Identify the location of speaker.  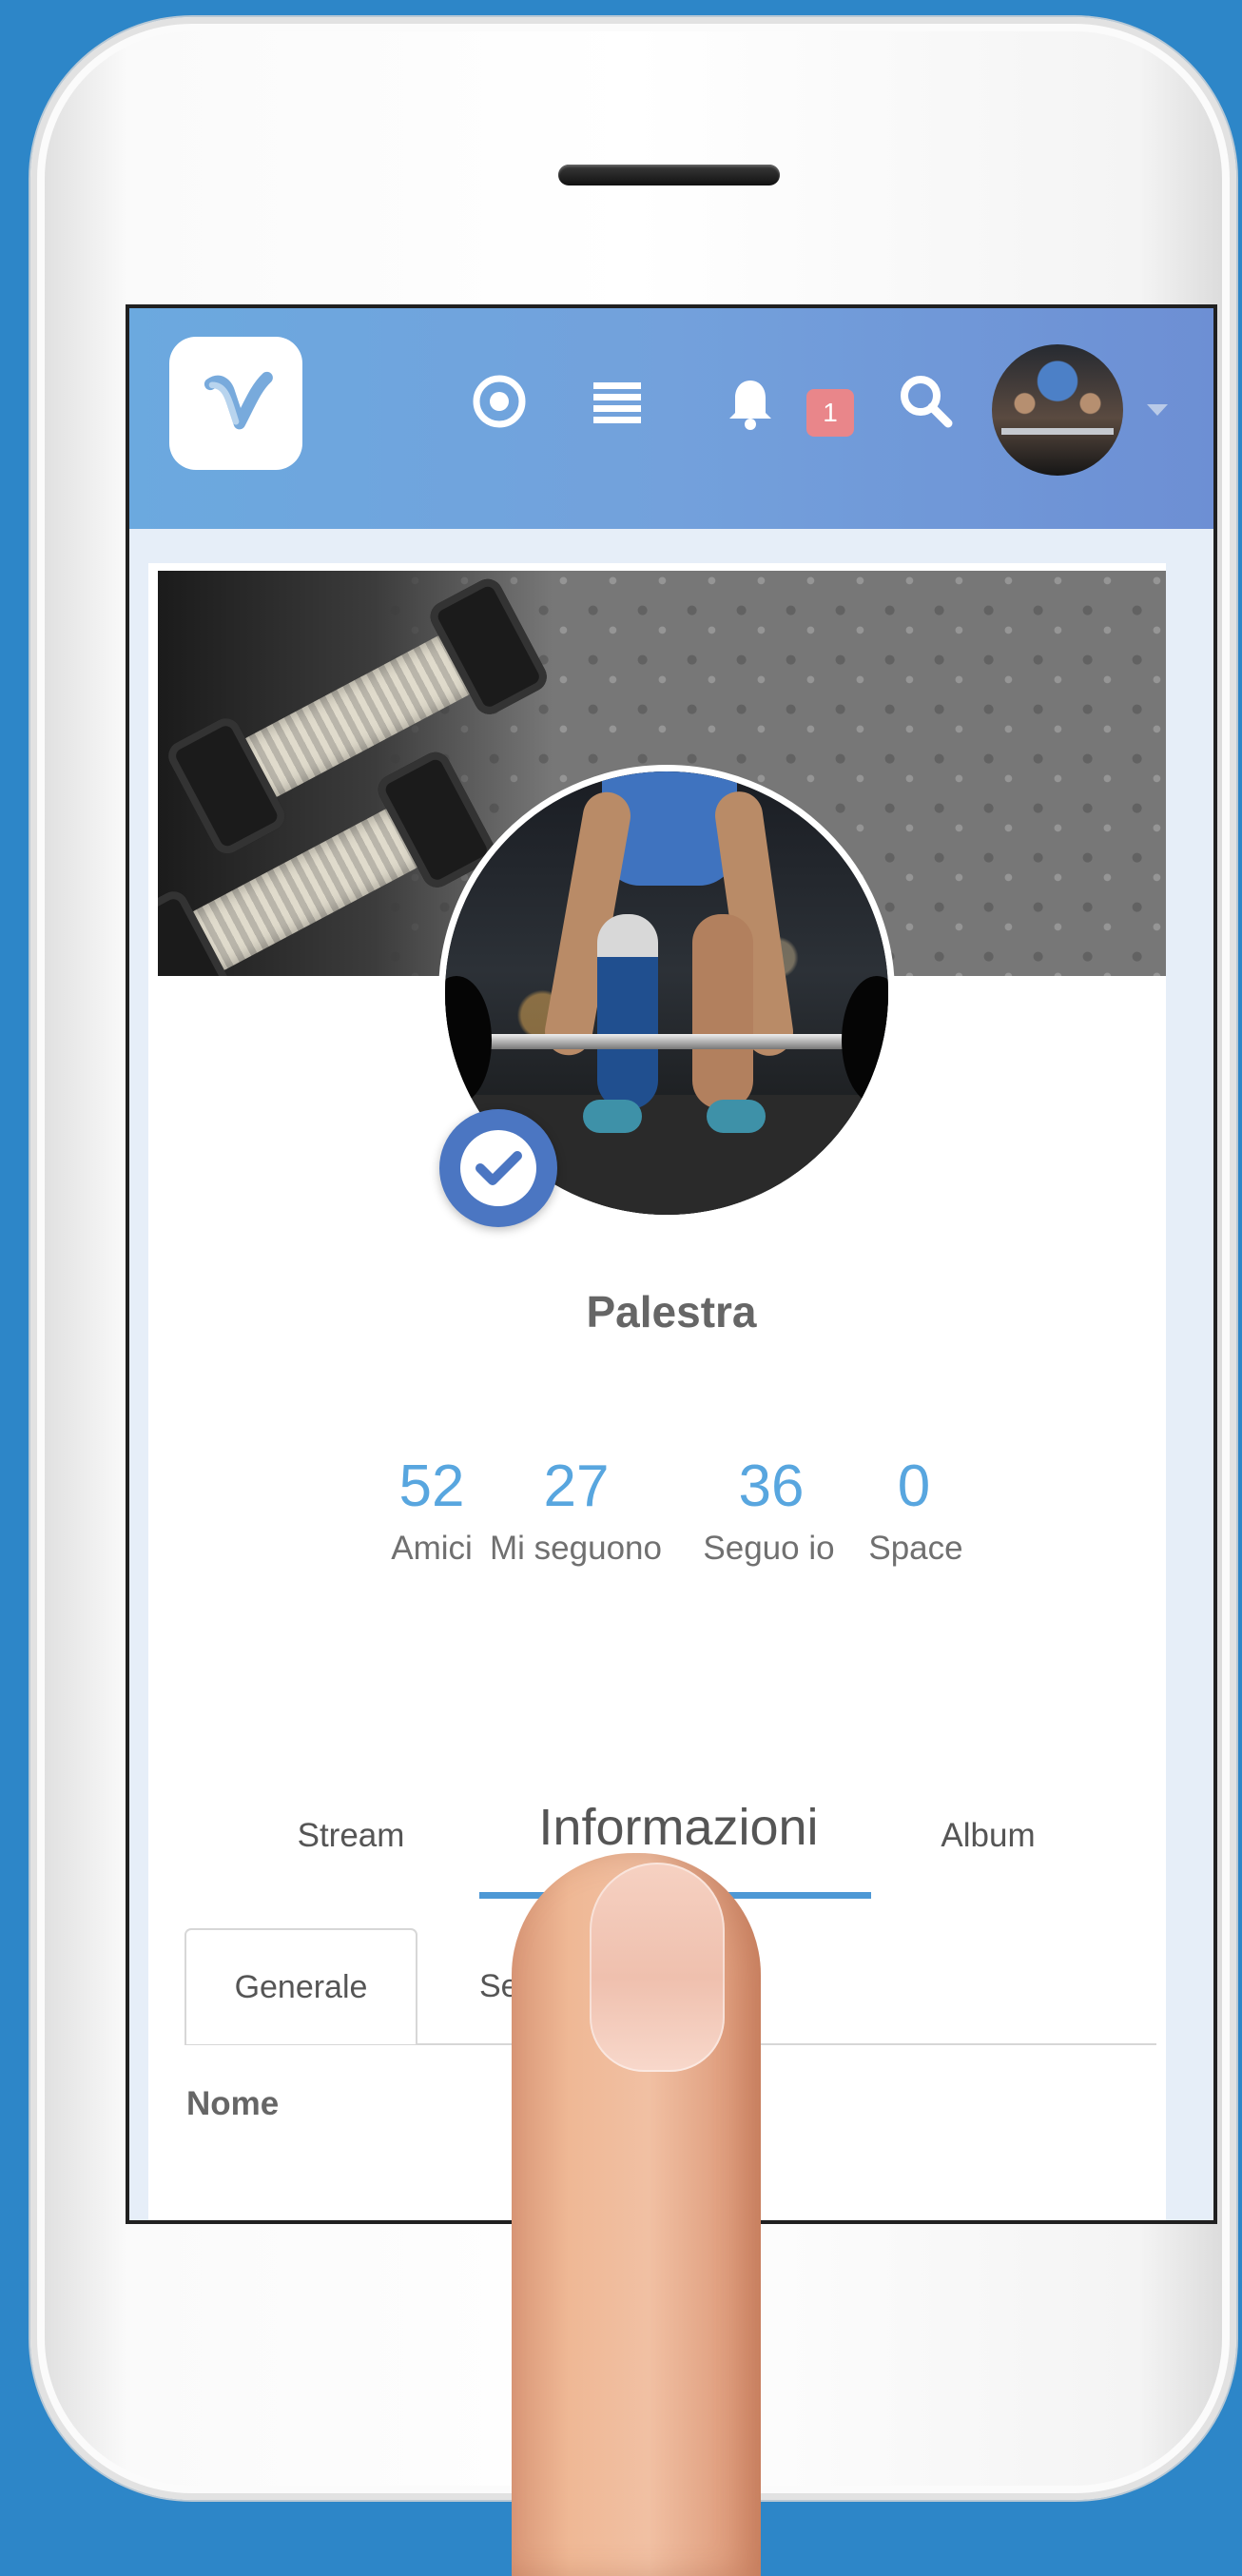
(669, 175).